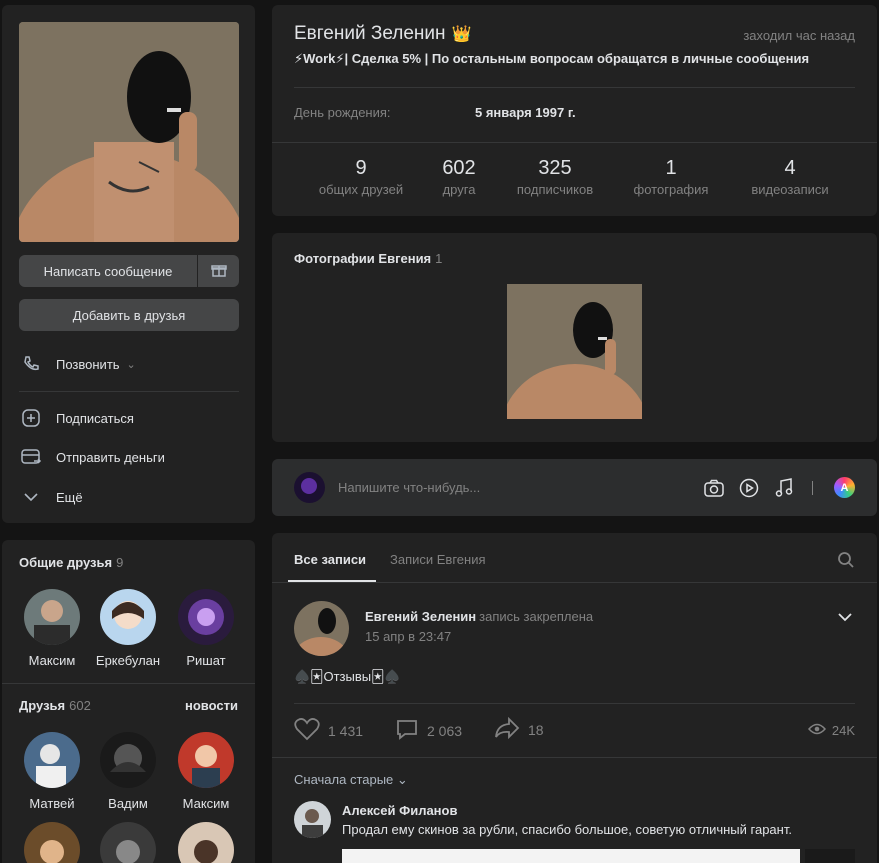 Image resolution: width=879 pixels, height=863 pixels. I want to click on counter-videos: 4 видеозаписи, so click(790, 177).